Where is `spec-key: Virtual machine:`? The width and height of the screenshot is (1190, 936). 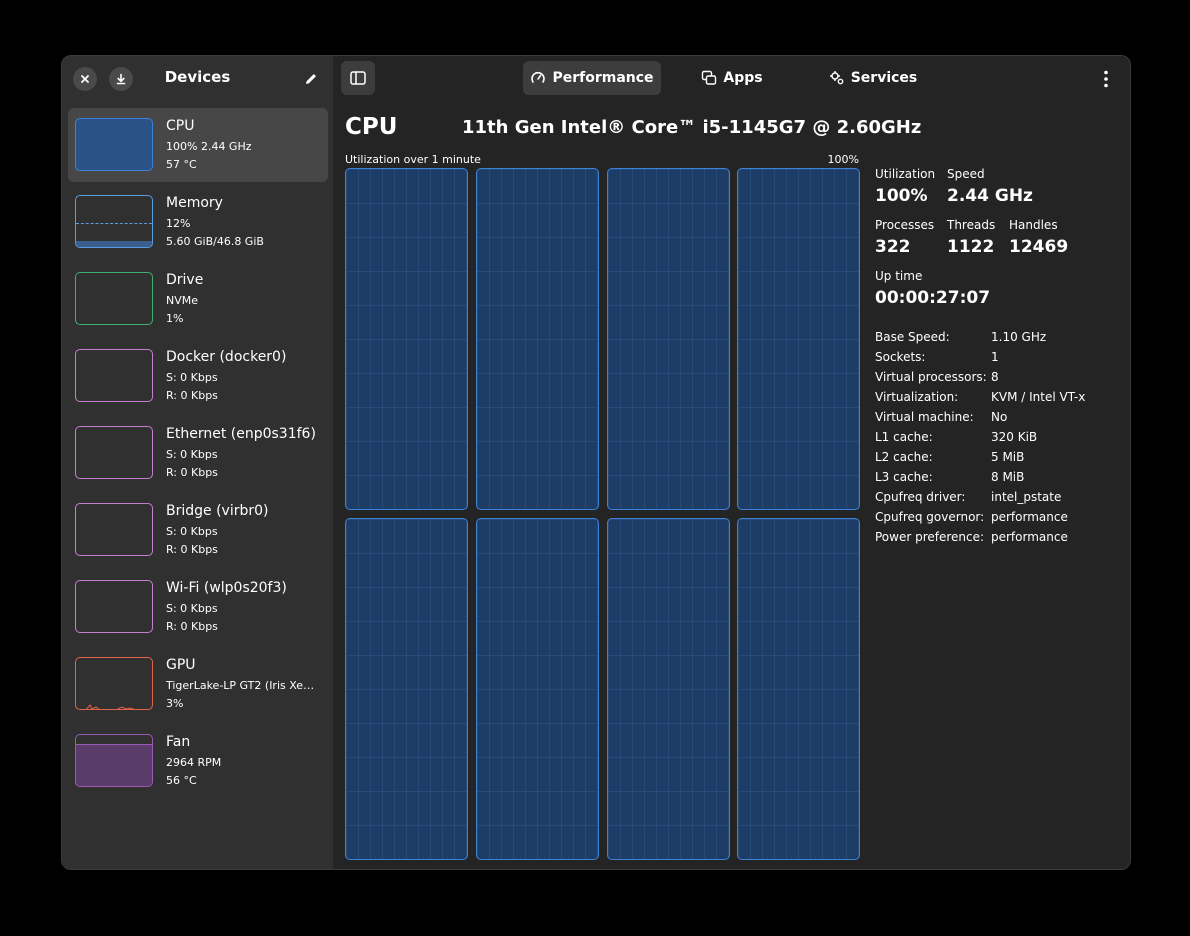 spec-key: Virtual machine: is located at coordinates (924, 417).